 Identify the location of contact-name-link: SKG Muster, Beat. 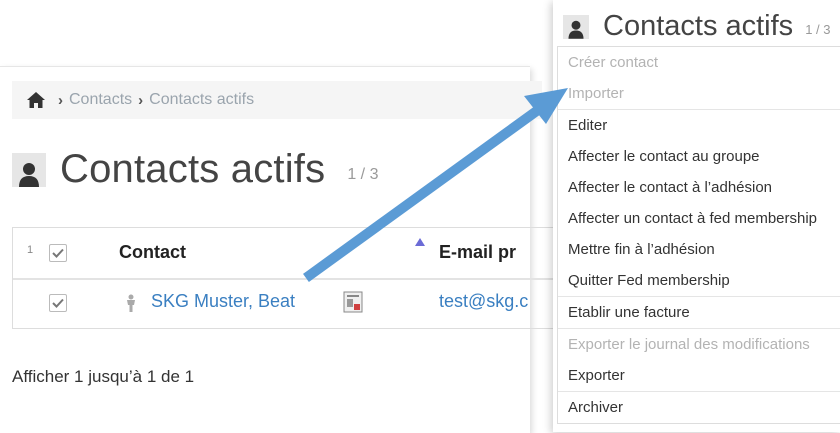
(223, 301).